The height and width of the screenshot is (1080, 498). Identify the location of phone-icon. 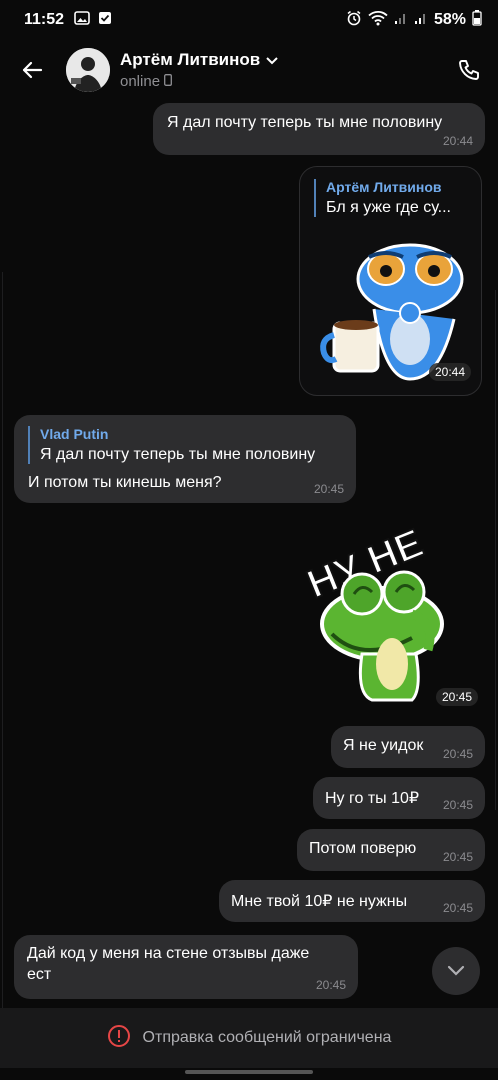
(469, 70).